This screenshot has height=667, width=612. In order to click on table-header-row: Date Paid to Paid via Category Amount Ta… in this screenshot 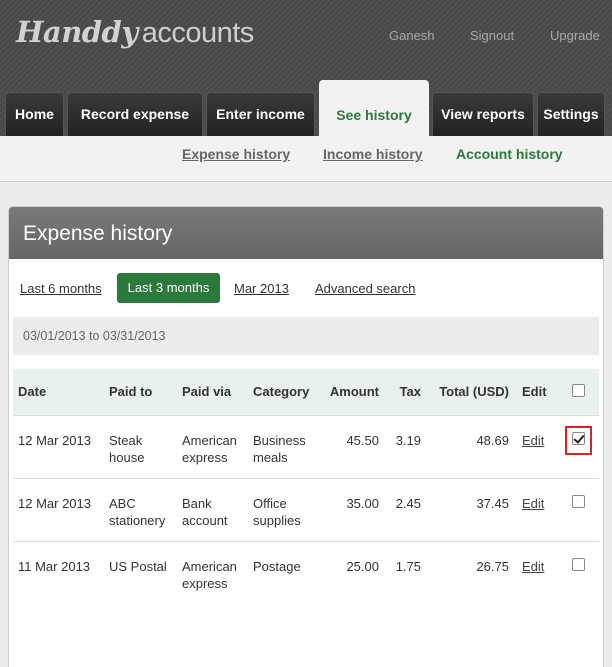, I will do `click(306, 392)`.